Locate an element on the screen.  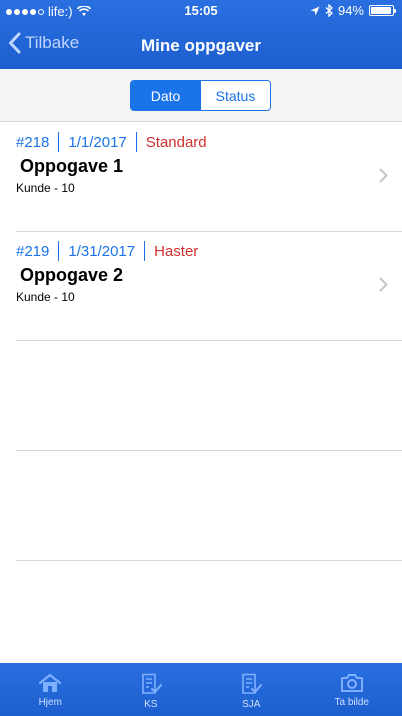
task-date: 1/31/2017 is located at coordinates (102, 251).